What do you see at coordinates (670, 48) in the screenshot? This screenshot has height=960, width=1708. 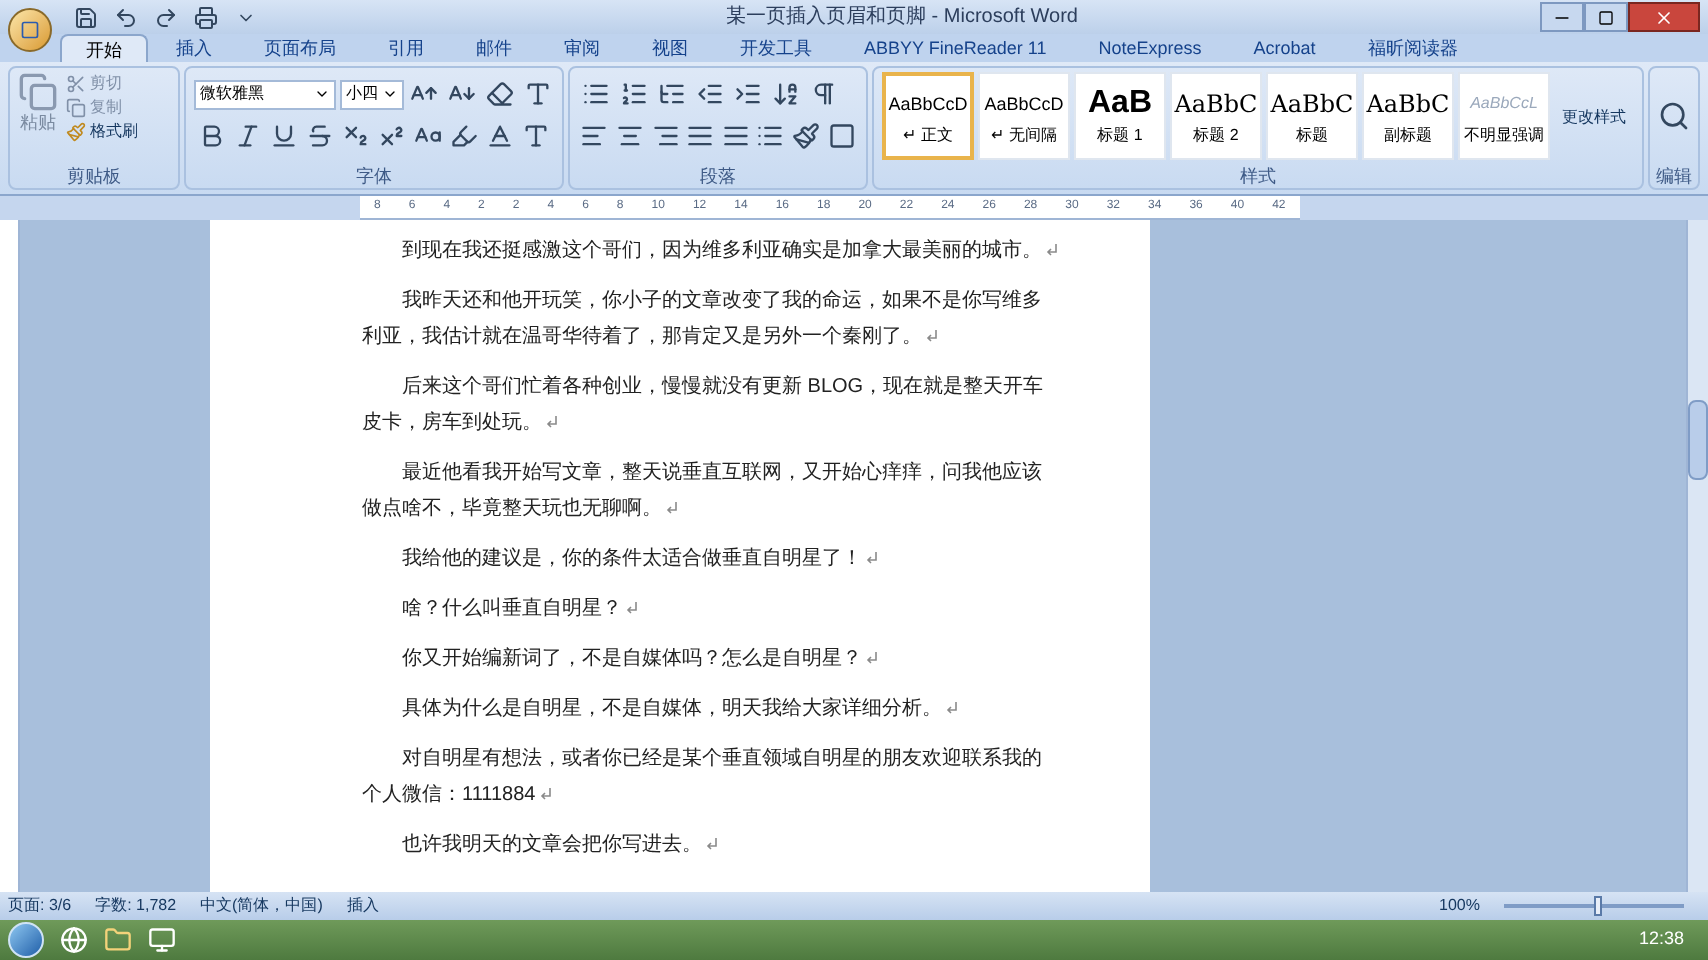 I see `ribbon-tab: 视图` at bounding box center [670, 48].